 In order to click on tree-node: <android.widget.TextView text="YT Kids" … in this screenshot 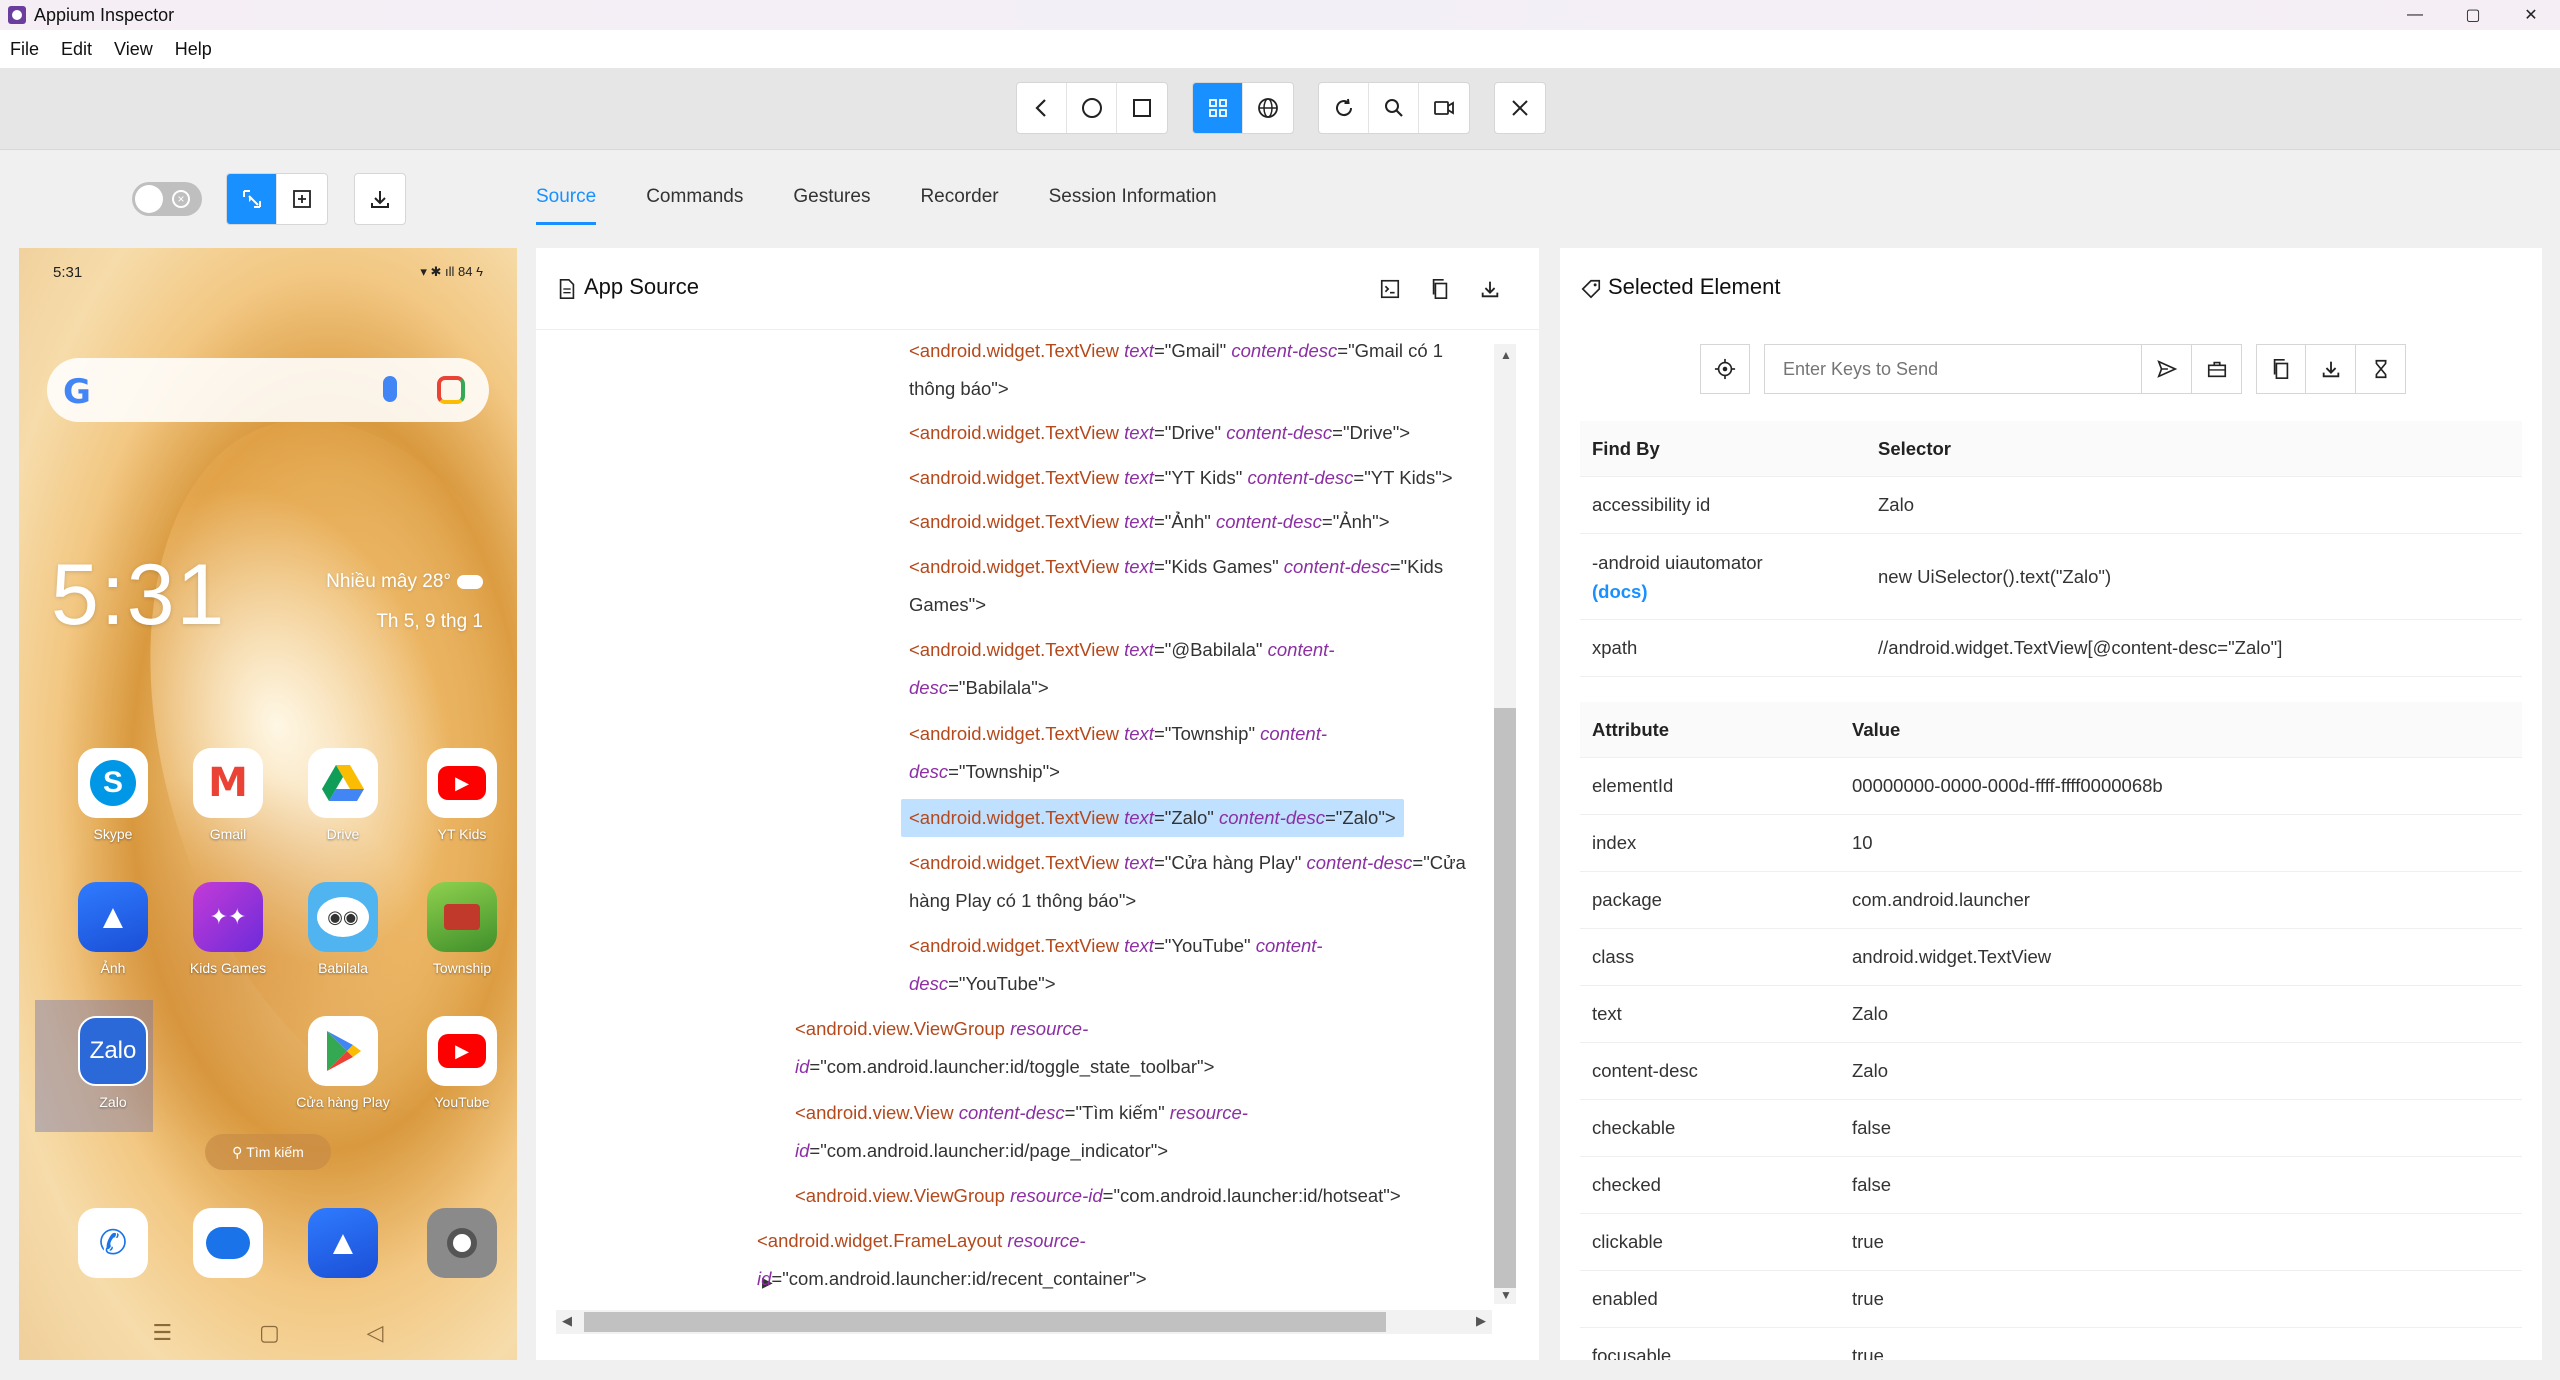, I will do `click(1181, 478)`.